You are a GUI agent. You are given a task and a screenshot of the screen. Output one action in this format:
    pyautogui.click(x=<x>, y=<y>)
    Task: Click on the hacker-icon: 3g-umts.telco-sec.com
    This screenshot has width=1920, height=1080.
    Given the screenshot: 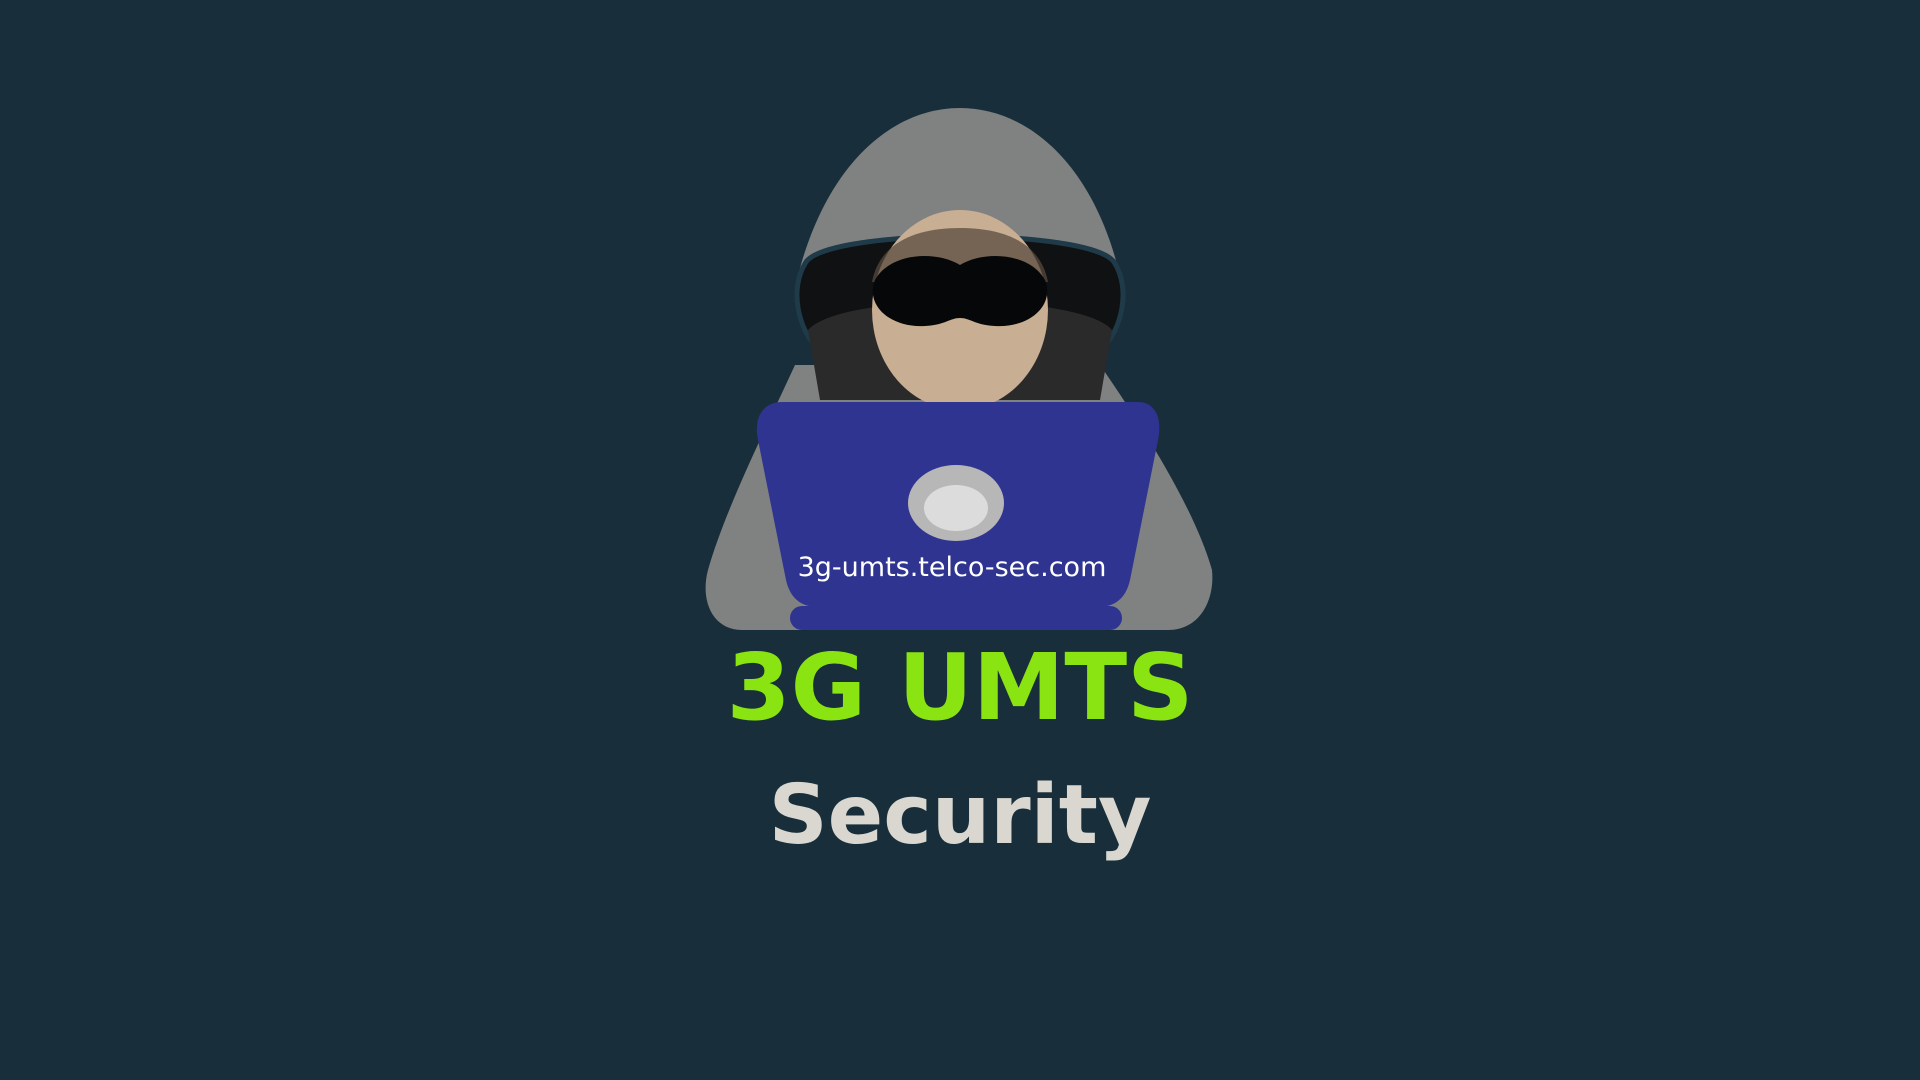 What is the action you would take?
    pyautogui.click(x=959, y=369)
    